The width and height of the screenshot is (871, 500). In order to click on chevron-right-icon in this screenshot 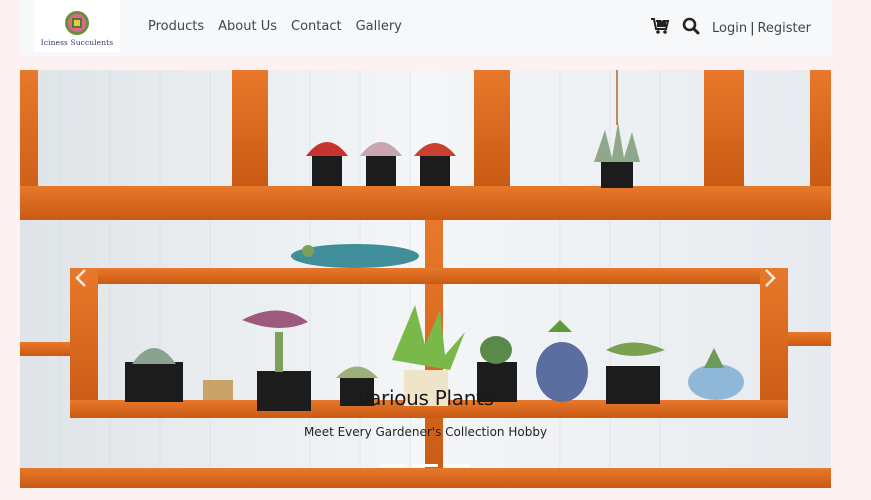, I will do `click(770, 278)`.